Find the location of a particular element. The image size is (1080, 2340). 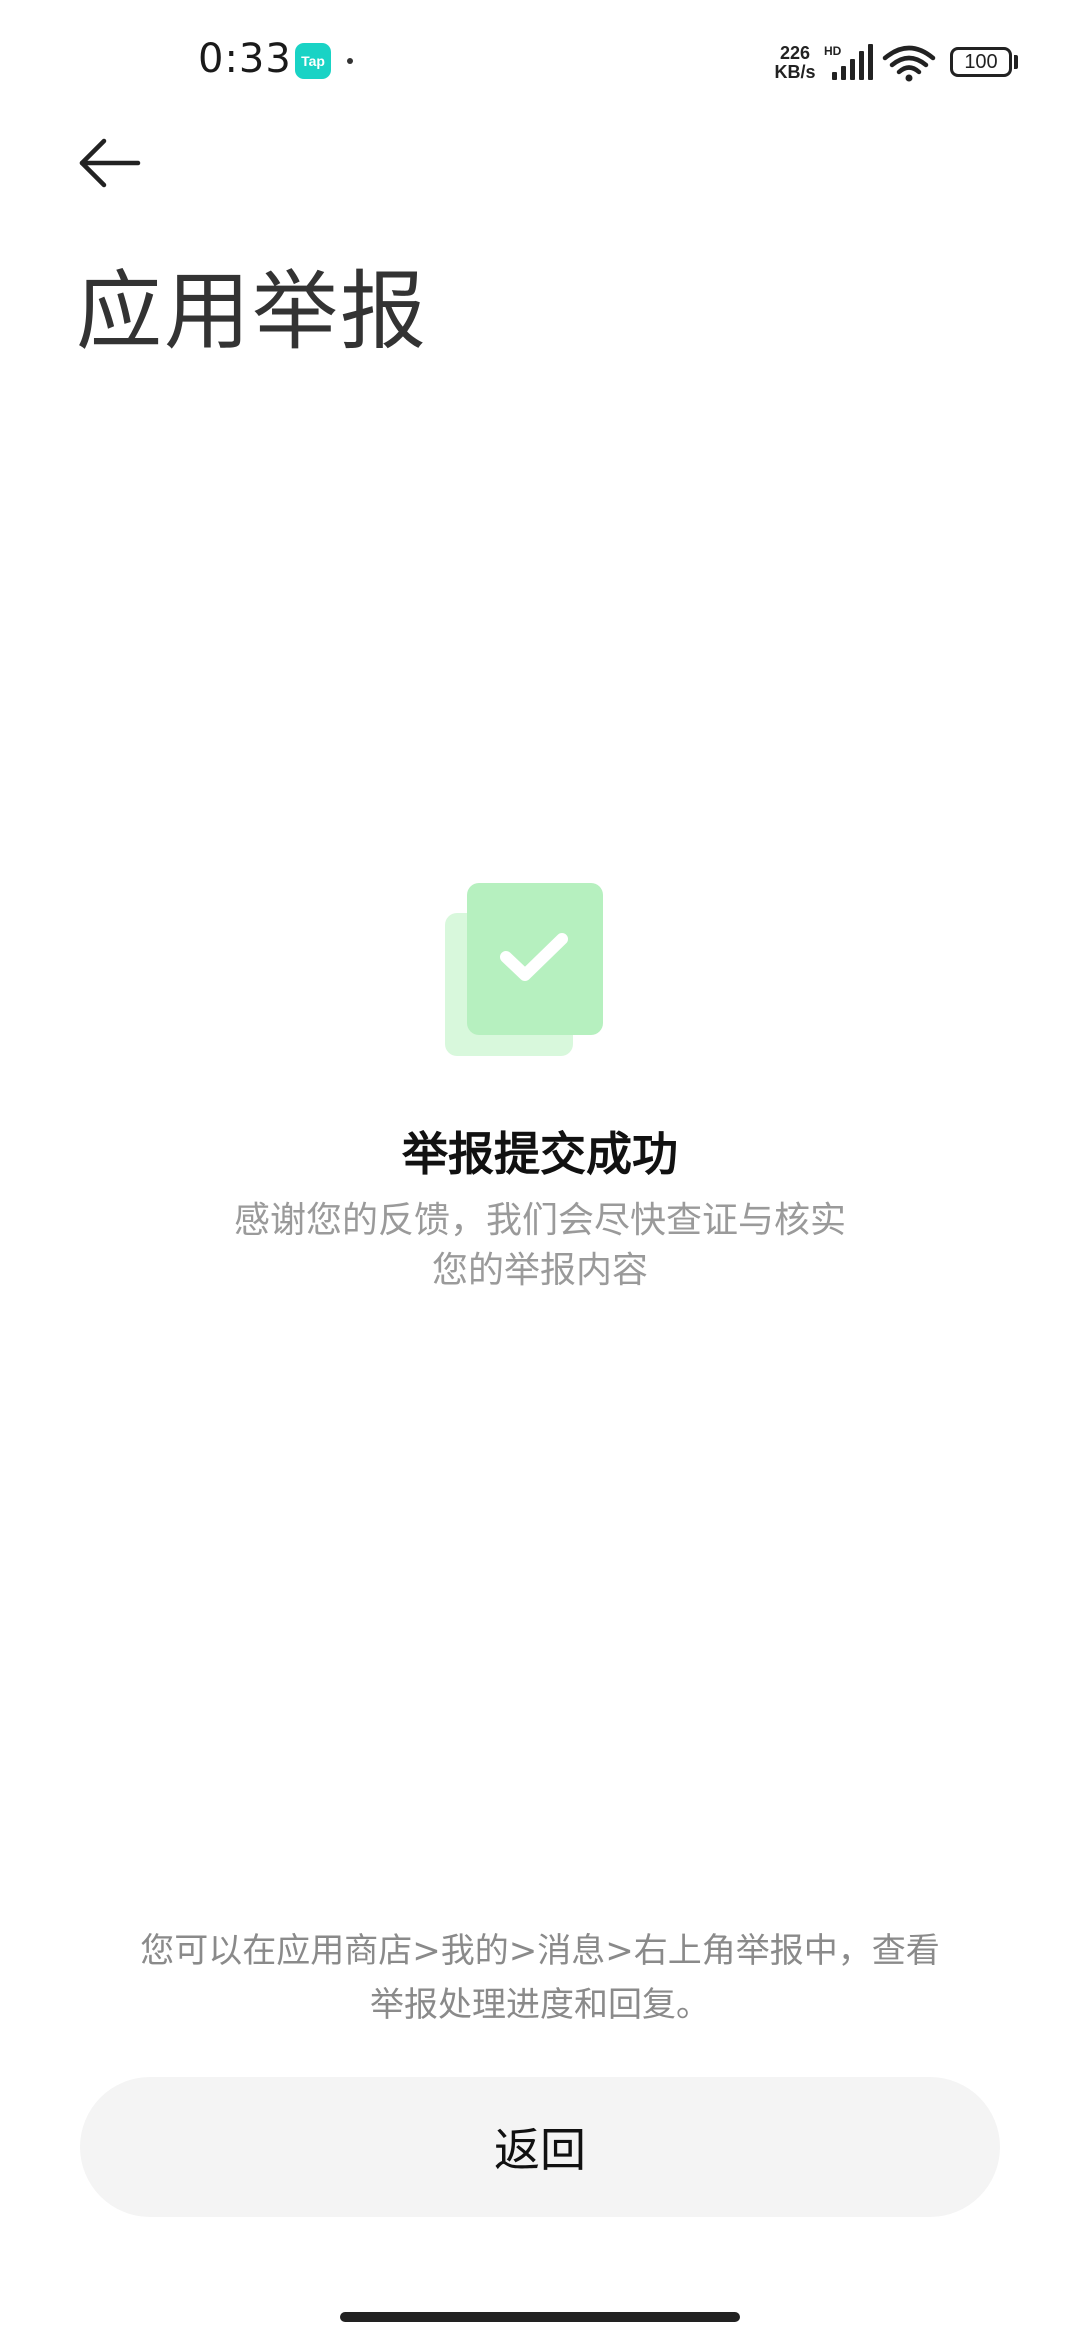

return-button: 返回 is located at coordinates (540, 2147).